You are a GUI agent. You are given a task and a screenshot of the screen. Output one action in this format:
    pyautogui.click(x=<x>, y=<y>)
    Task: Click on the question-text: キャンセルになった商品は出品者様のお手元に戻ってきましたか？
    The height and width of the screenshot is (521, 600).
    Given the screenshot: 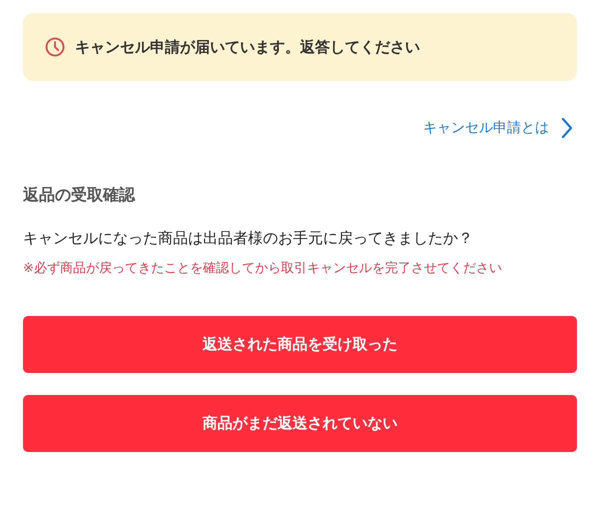 What is the action you would take?
    pyautogui.click(x=248, y=238)
    